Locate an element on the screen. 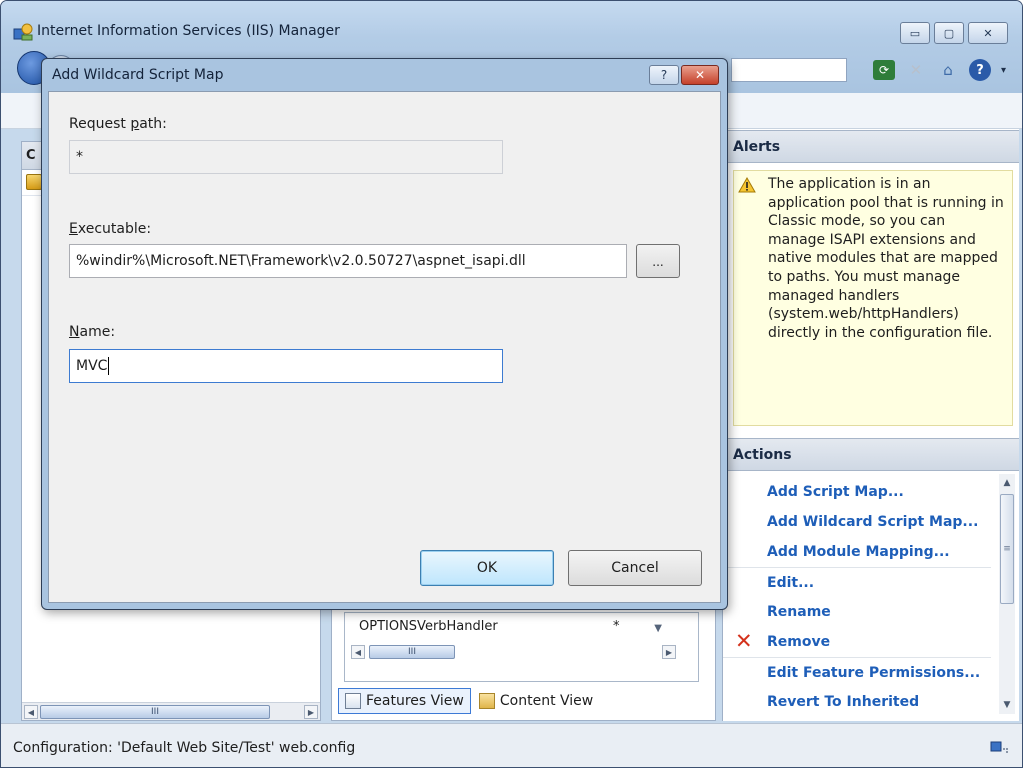 The height and width of the screenshot is (768, 1023). remove-label: Remove is located at coordinates (799, 642).